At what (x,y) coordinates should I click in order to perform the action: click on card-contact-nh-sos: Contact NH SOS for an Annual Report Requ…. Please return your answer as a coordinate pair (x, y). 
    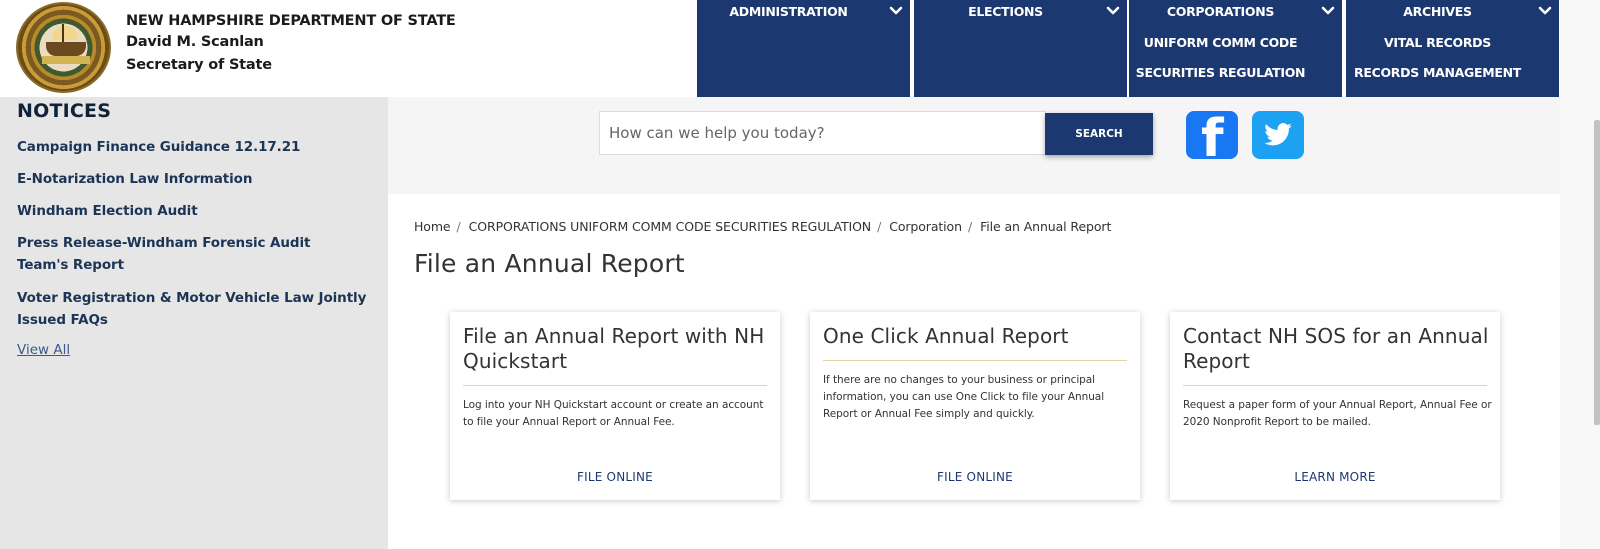
    Looking at the image, I should click on (1335, 406).